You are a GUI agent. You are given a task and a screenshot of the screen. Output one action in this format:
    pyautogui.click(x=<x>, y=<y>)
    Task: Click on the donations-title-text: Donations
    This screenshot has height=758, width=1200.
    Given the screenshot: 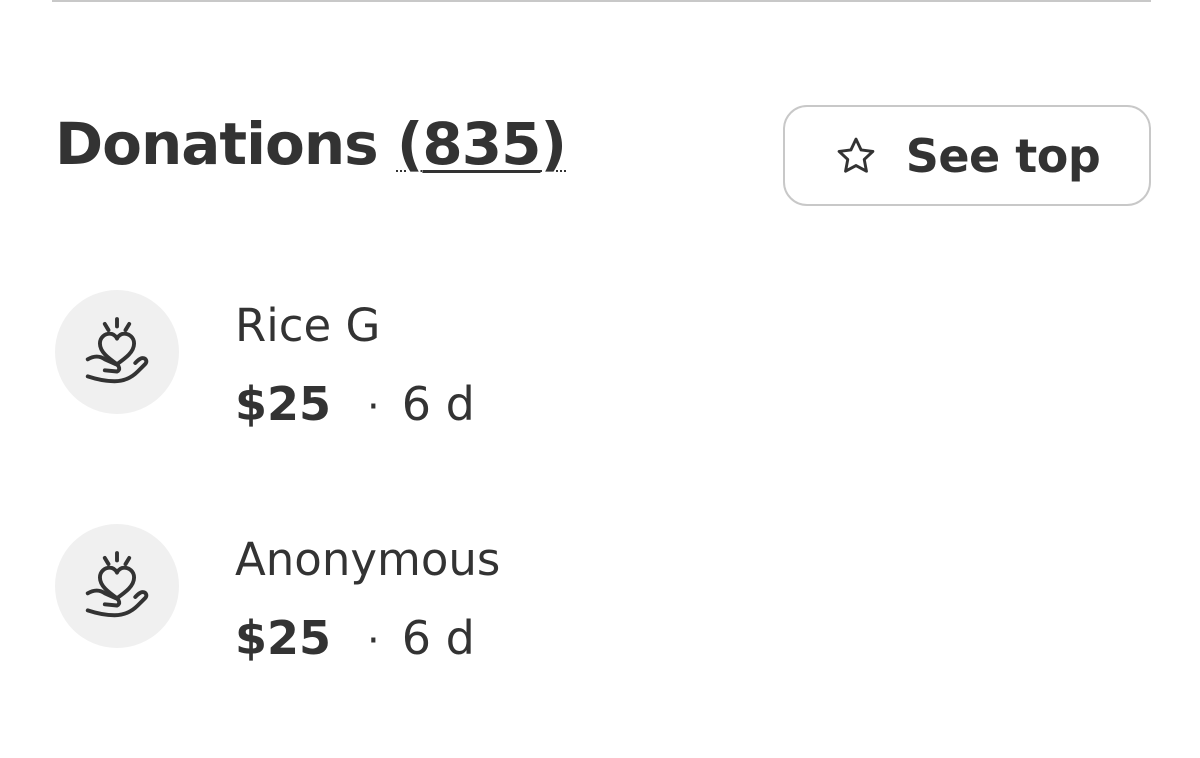 What is the action you would take?
    pyautogui.click(x=217, y=144)
    